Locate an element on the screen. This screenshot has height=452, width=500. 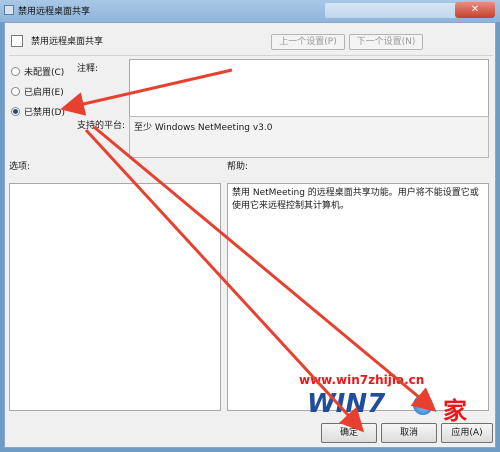
arrow-to-disabled-icon is located at coordinates (146, 92).